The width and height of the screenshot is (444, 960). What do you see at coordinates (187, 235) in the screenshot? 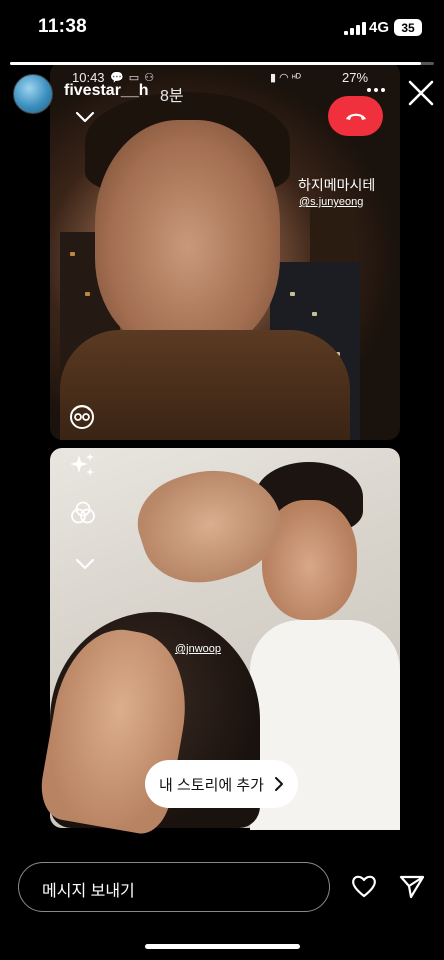
I see `person-face` at bounding box center [187, 235].